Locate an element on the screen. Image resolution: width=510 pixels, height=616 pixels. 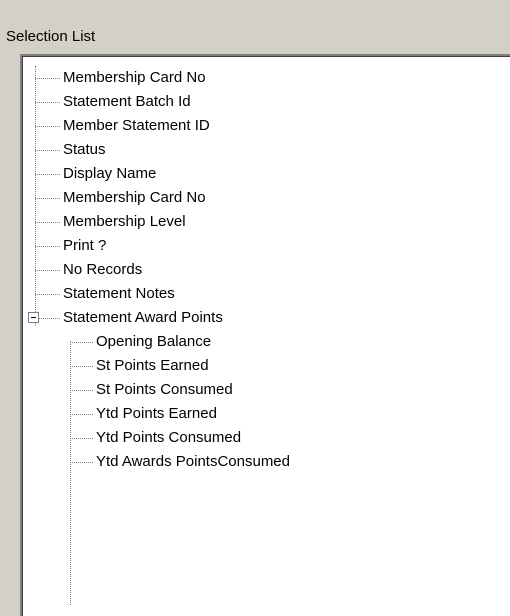
tree-item-label: Member Statement ID is located at coordinates (136, 125).